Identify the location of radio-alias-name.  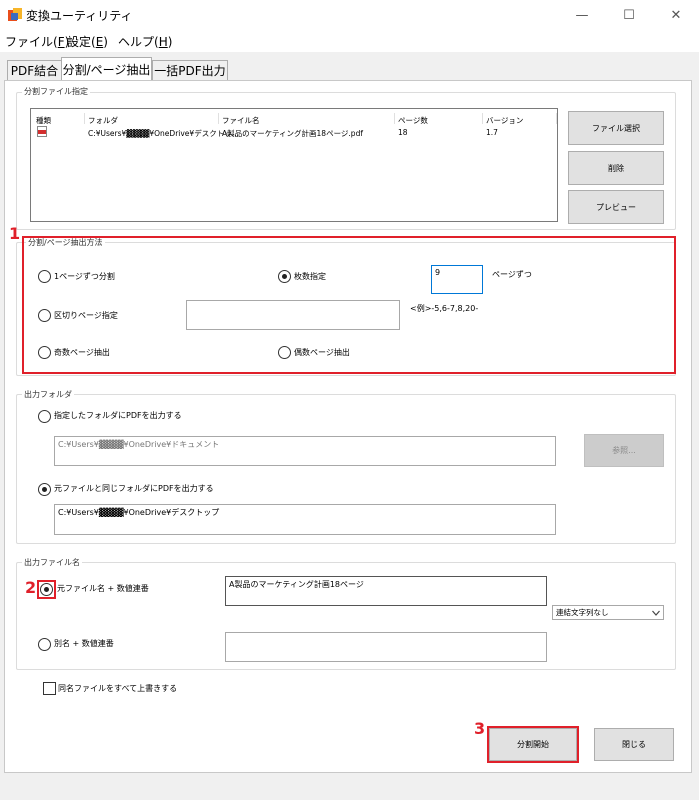
(44, 644).